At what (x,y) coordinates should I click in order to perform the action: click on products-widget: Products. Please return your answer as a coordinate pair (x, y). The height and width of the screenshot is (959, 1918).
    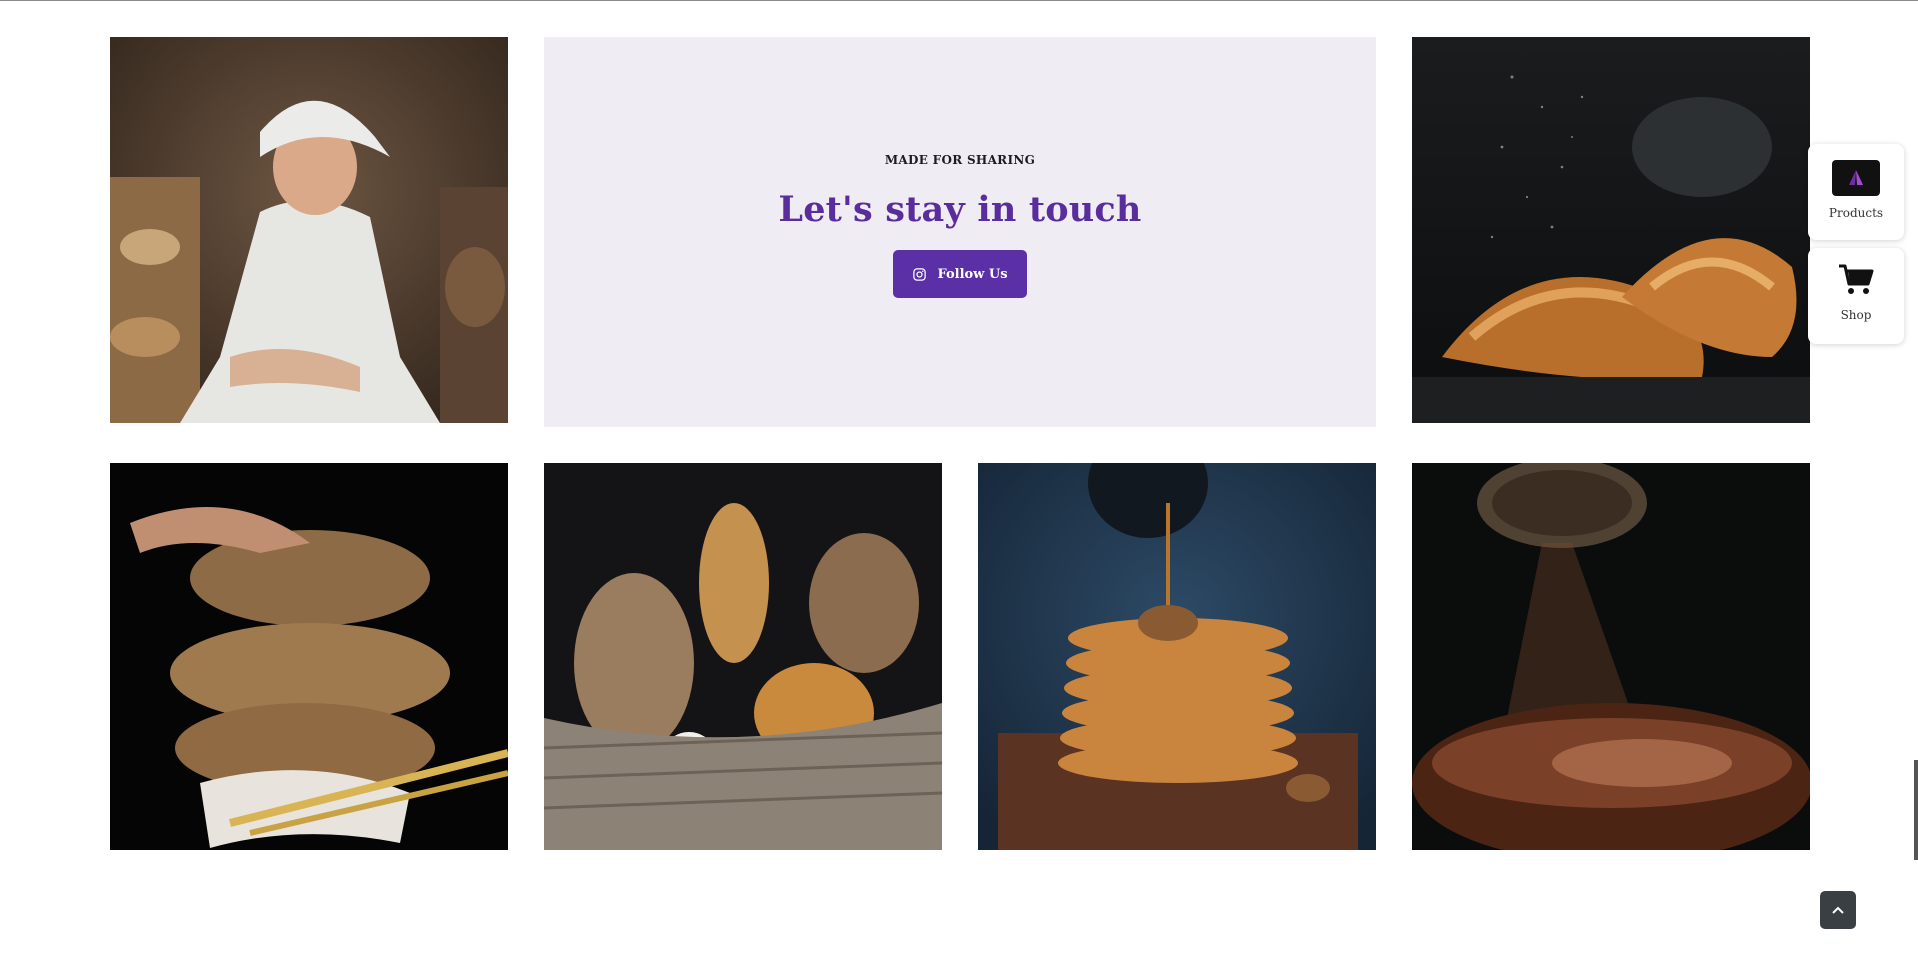
    Looking at the image, I should click on (1856, 192).